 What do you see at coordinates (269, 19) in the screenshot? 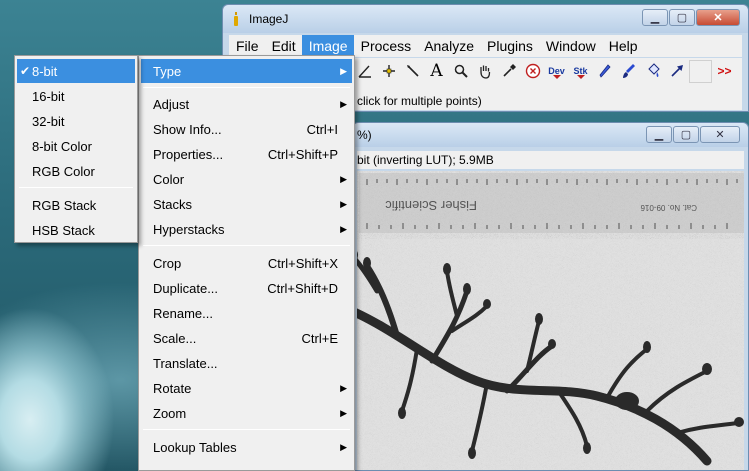
I see `imagej-window-title: ImageJ` at bounding box center [269, 19].